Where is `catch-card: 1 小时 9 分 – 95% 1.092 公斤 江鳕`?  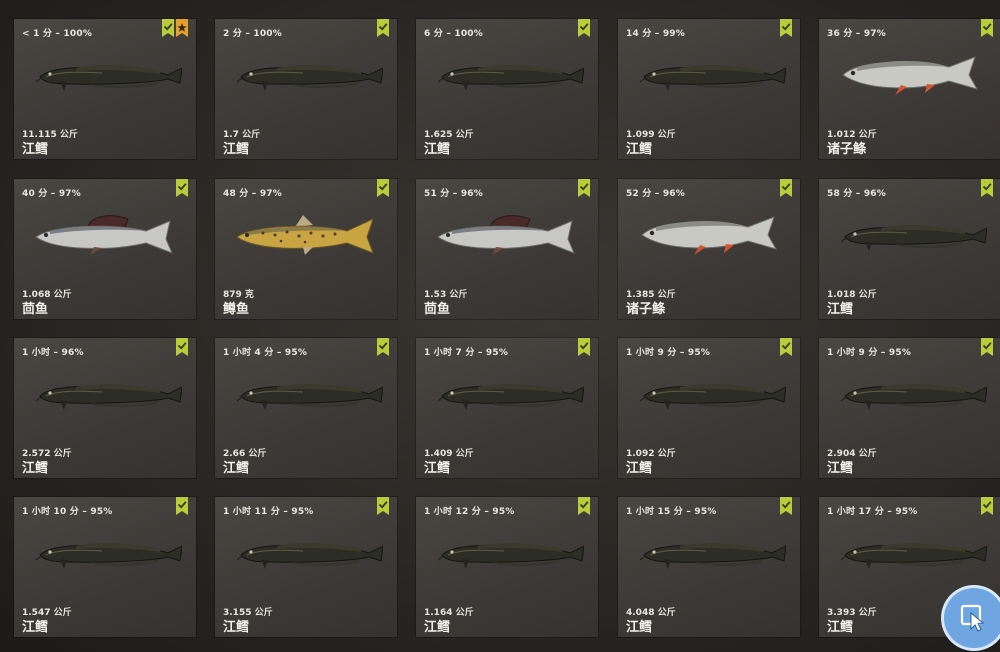
catch-card: 1 小时 9 分 – 95% 1.092 公斤 江鳕 is located at coordinates (709, 408).